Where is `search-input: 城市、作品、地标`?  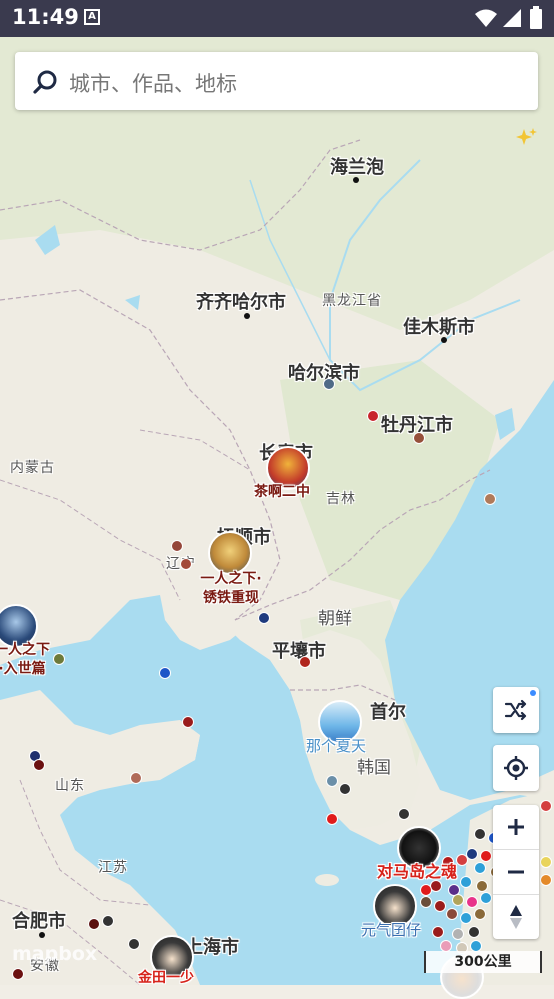
search-input: 城市、作品、地标 is located at coordinates (153, 83).